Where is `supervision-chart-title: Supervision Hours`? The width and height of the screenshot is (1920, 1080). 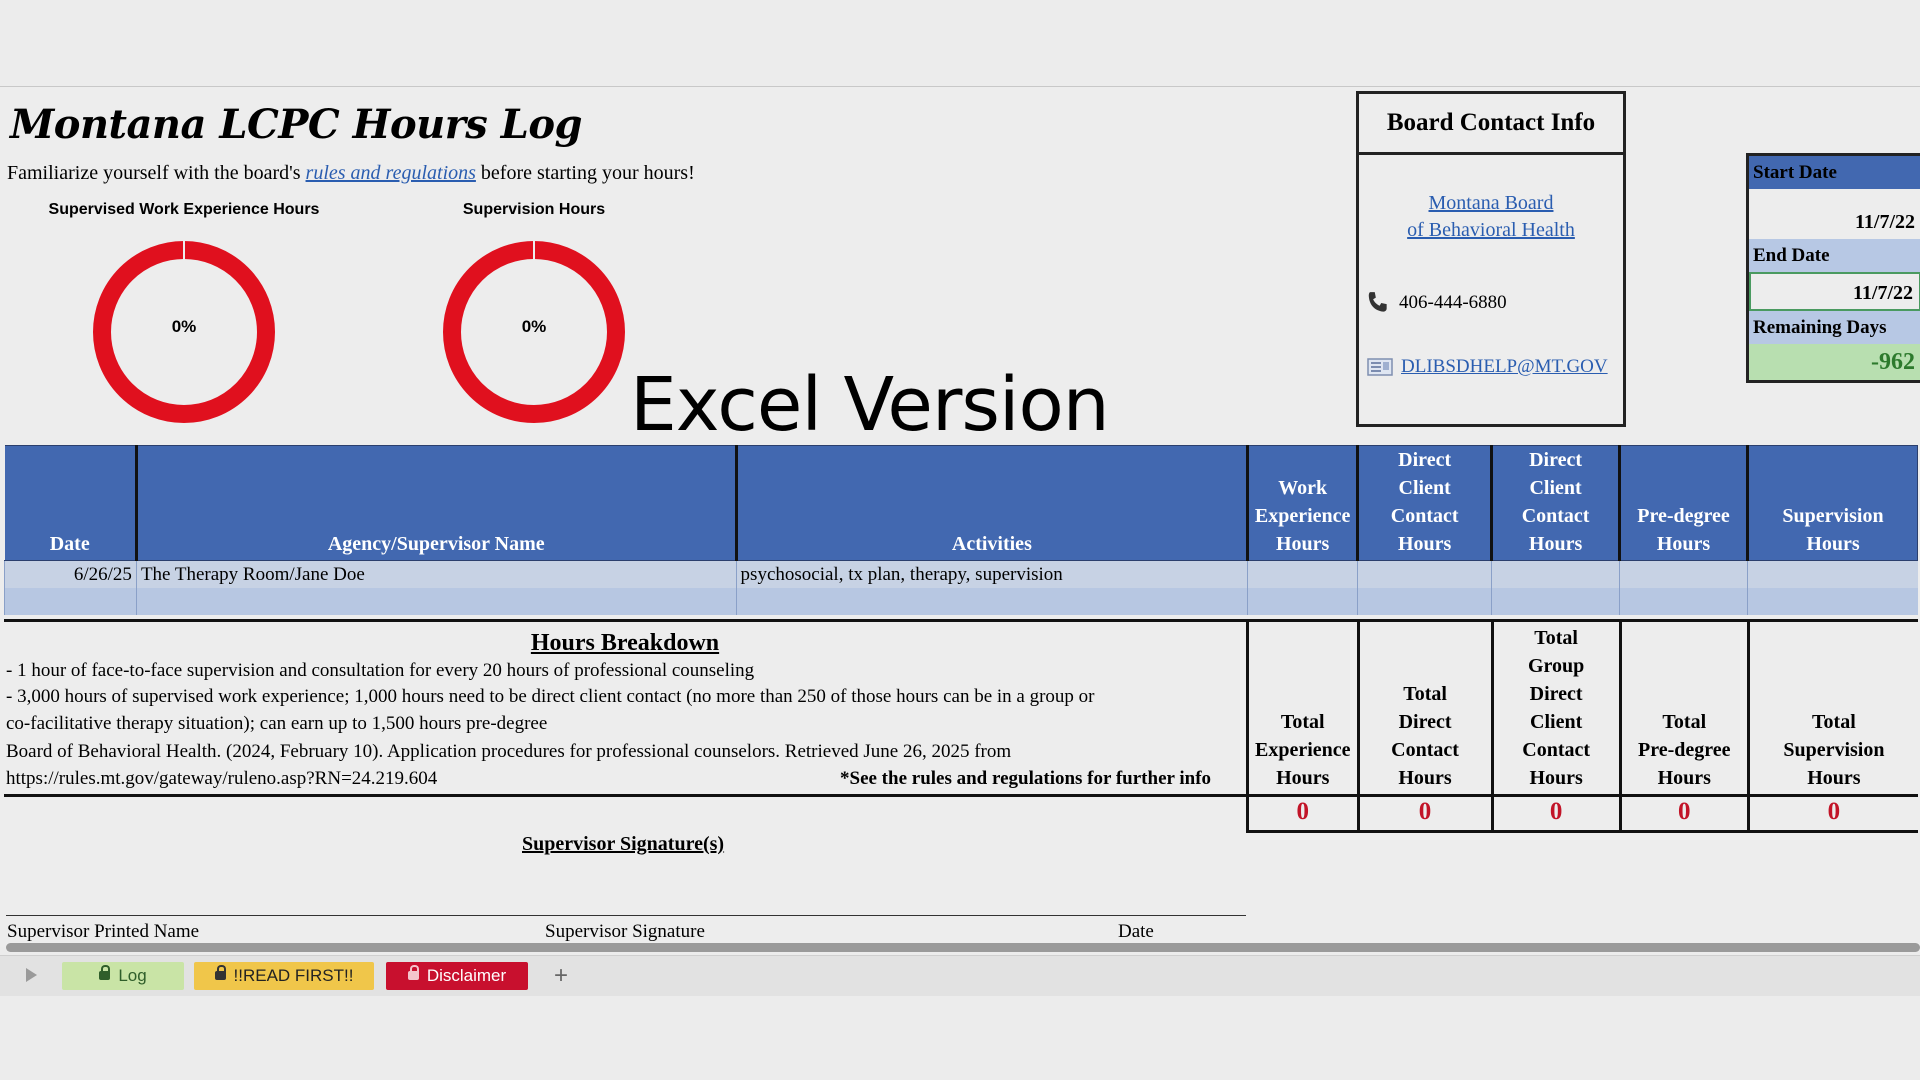
supervision-chart-title: Supervision Hours is located at coordinates (534, 209).